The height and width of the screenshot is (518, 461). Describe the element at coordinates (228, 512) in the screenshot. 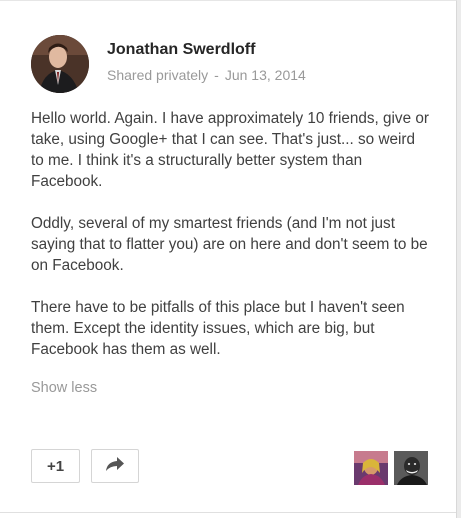

I see `card-divider` at that location.